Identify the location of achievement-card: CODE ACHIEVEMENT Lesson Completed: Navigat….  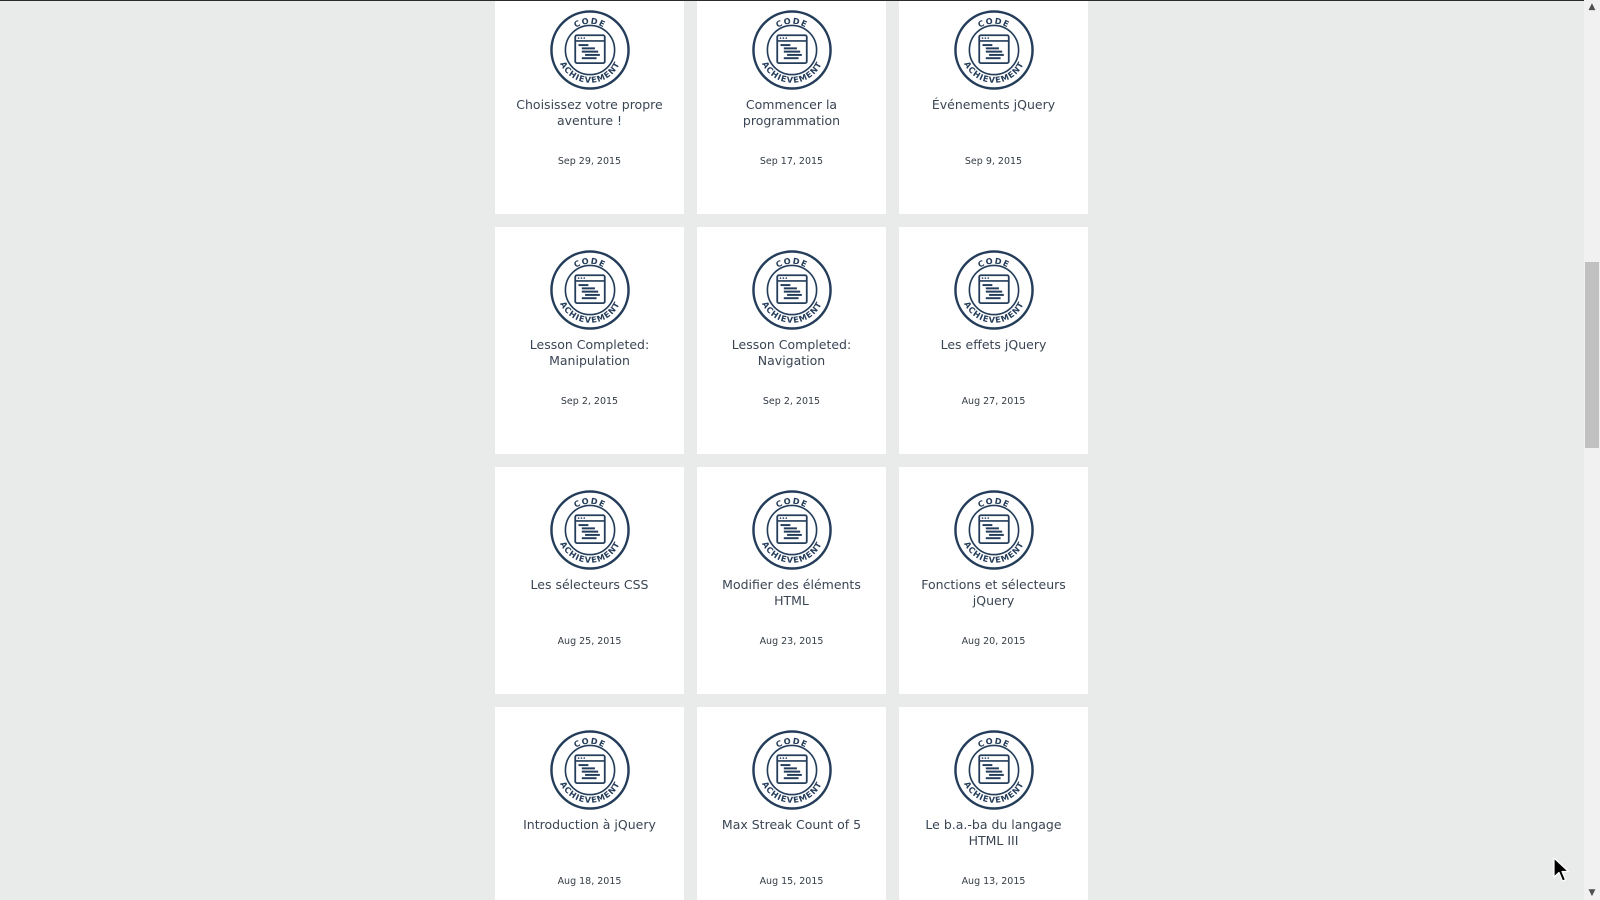
(791, 340).